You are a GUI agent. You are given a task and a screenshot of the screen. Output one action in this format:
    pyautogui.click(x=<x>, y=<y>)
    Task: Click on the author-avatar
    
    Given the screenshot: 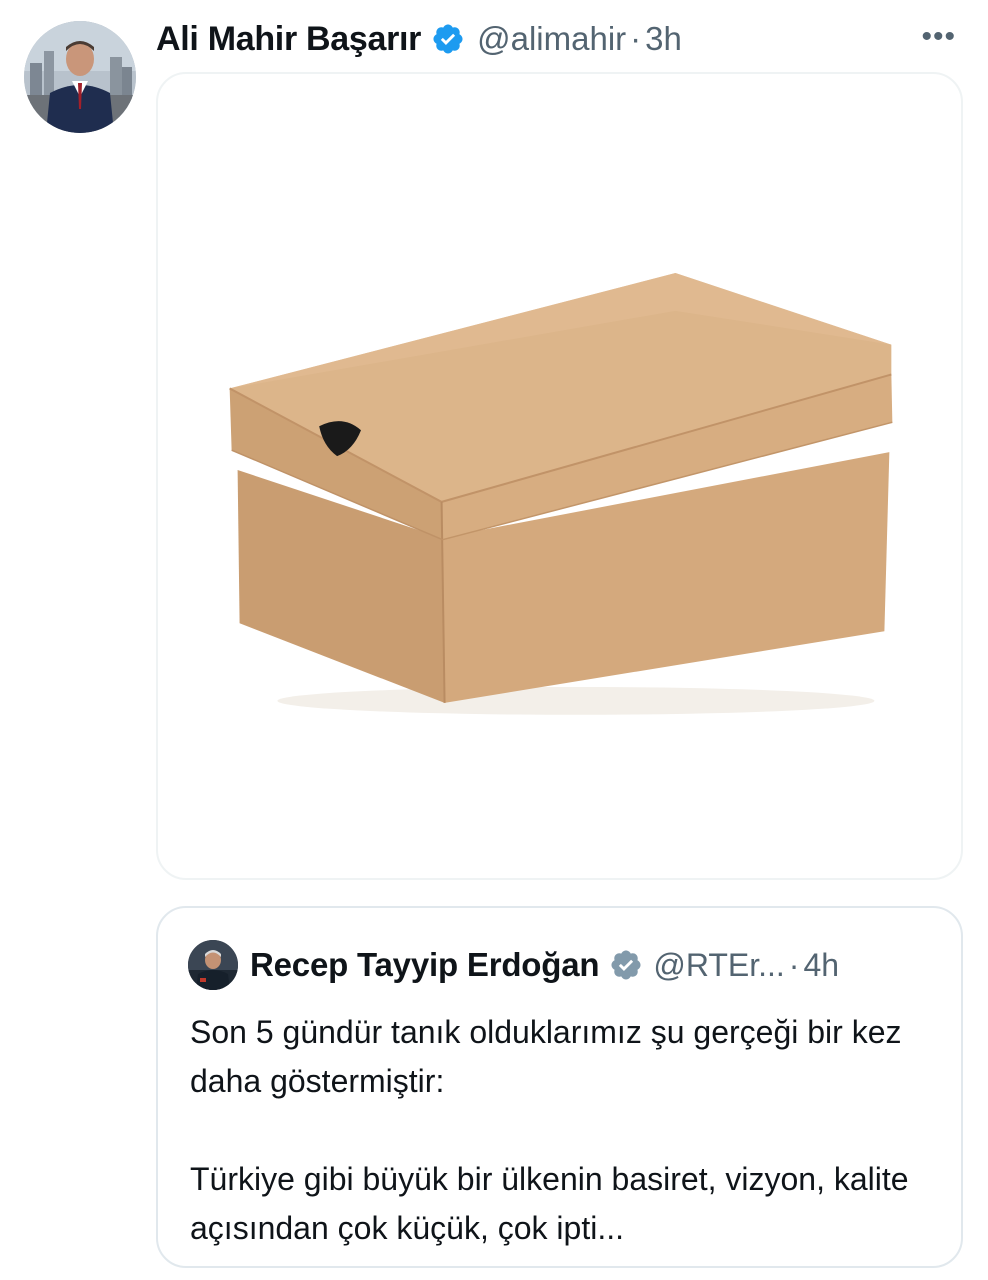 What is the action you would take?
    pyautogui.click(x=80, y=77)
    